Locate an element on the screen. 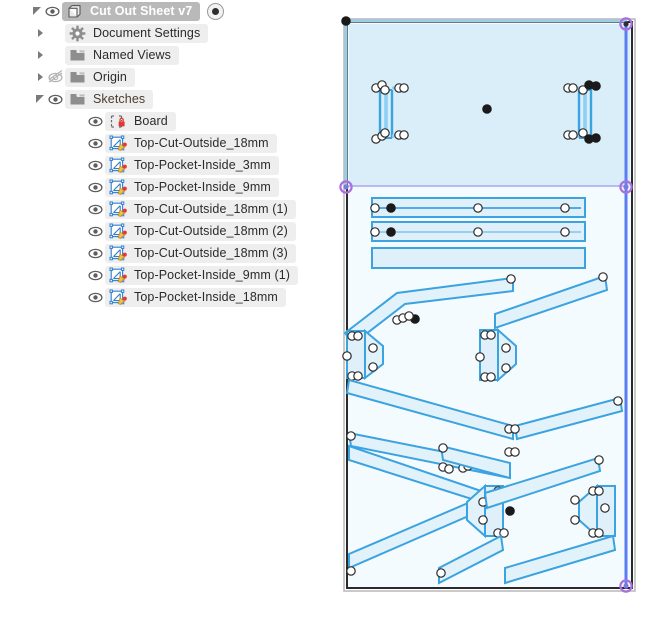 The image size is (670, 617). tree-item-cell: Origin is located at coordinates (100, 77).